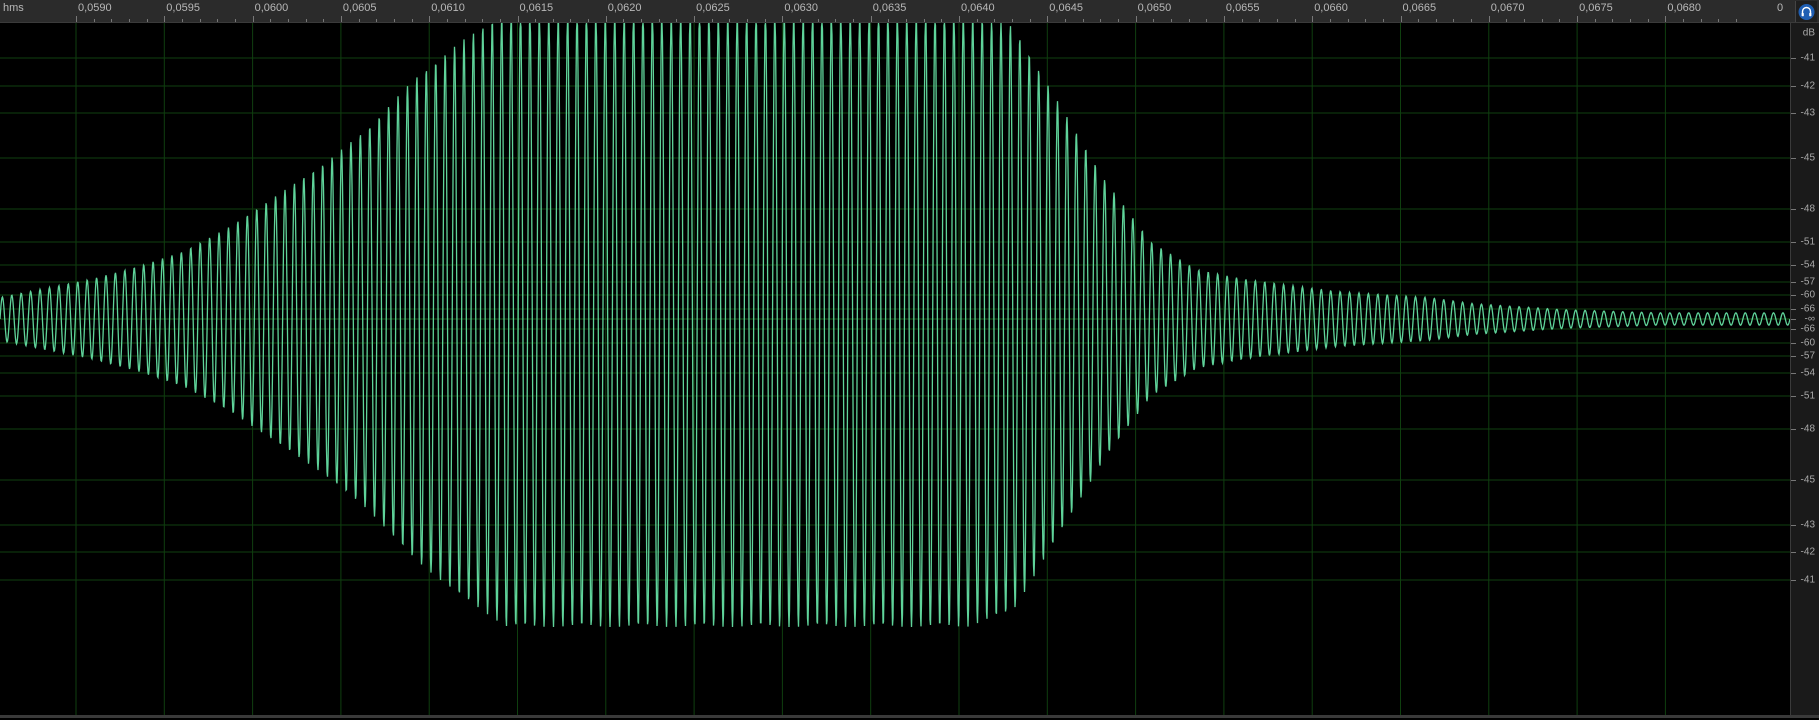 The width and height of the screenshot is (1819, 720). Describe the element at coordinates (1807, 158) in the screenshot. I see `db-label: -45` at that location.